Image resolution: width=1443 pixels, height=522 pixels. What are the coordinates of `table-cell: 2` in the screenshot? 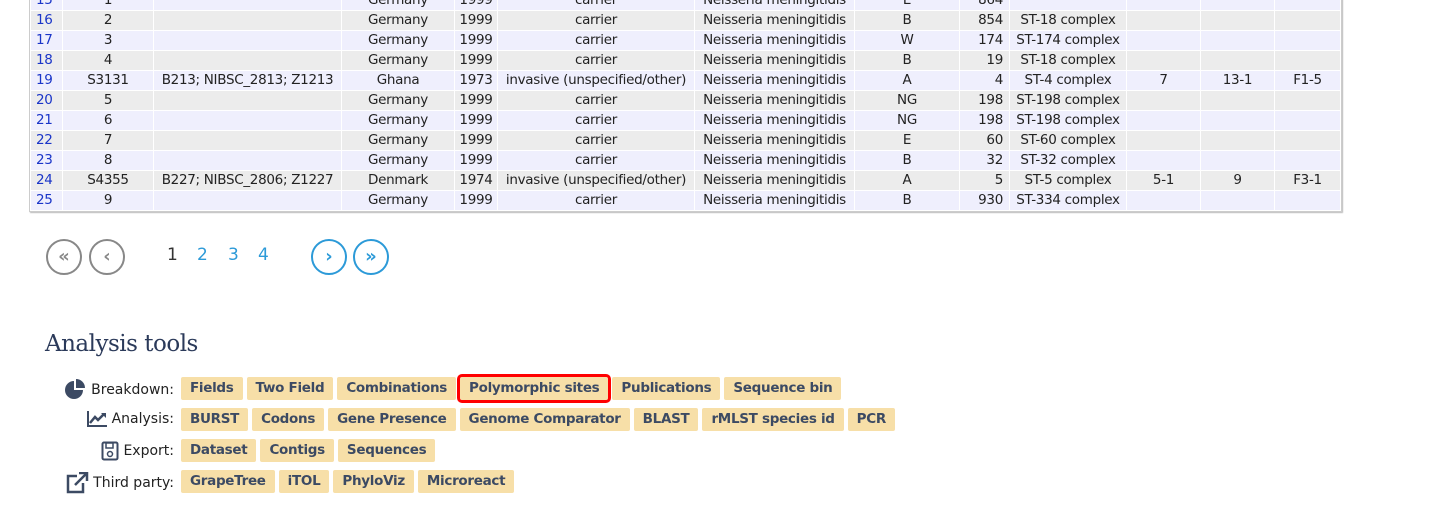 It's located at (108, 20).